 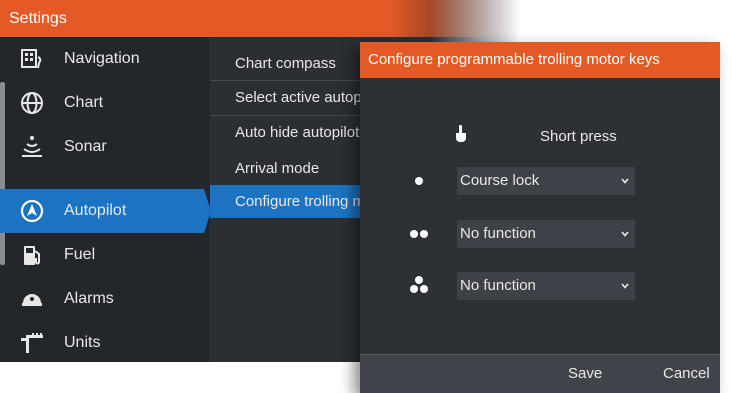 What do you see at coordinates (546, 286) in the screenshot?
I see `triple-dot-function-select: No function` at bounding box center [546, 286].